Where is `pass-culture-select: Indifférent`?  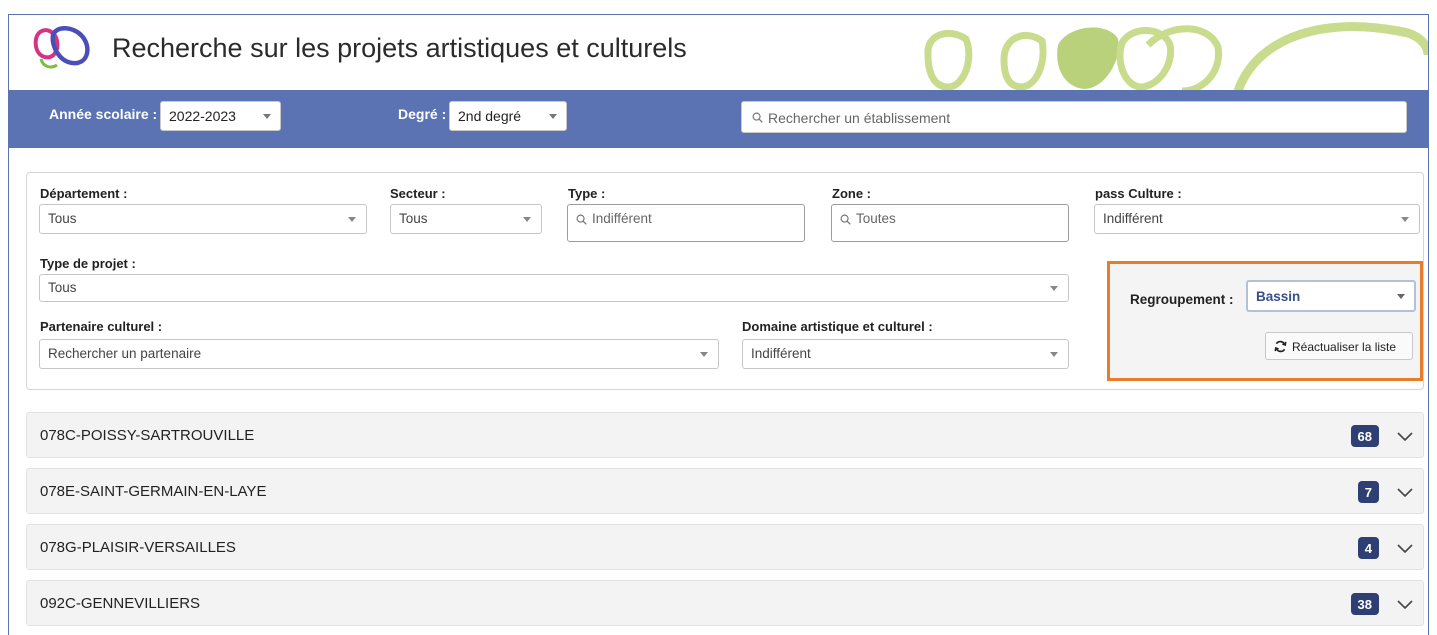
pass-culture-select: Indifférent is located at coordinates (1257, 219).